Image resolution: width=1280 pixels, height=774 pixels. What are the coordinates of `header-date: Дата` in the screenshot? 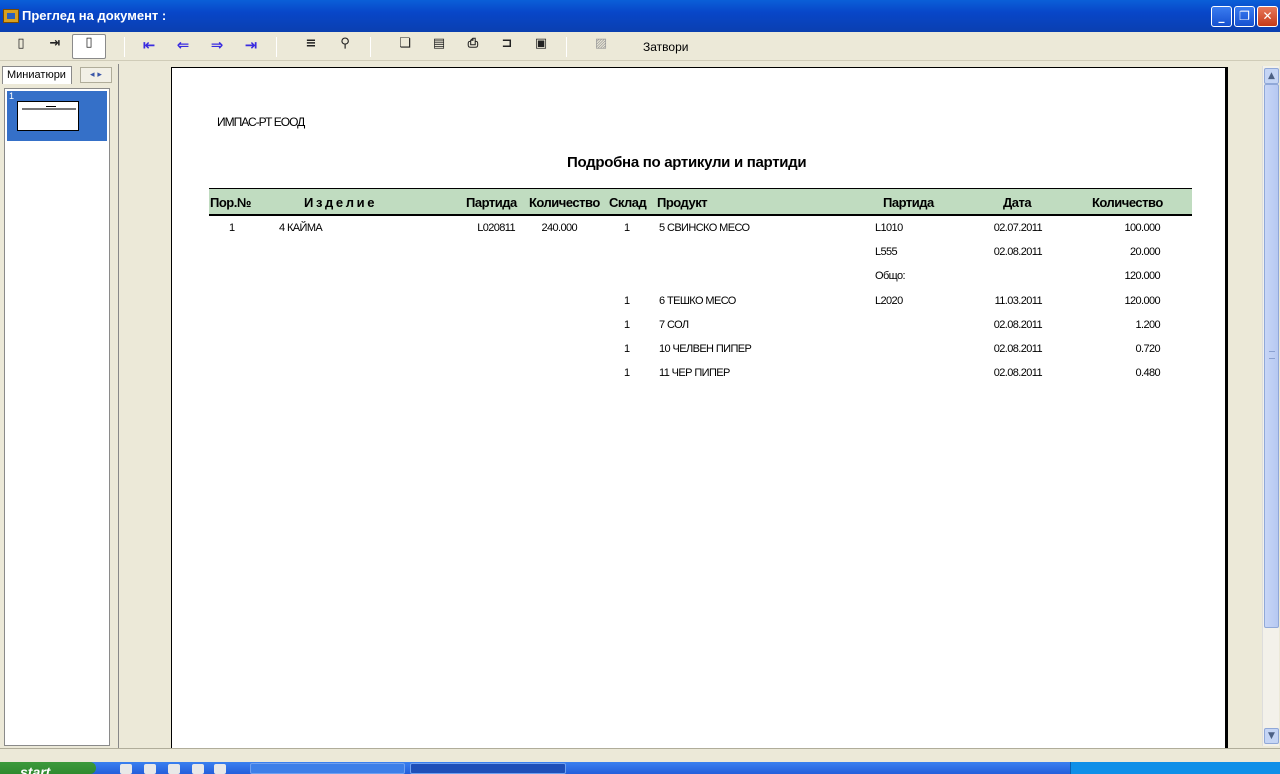 It's located at (1017, 202).